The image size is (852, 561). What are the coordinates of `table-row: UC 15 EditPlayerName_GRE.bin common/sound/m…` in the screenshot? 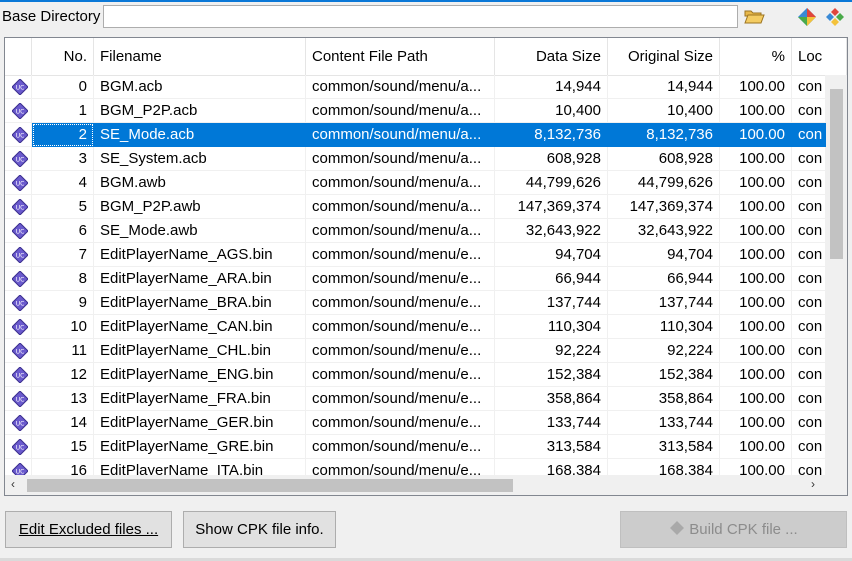 It's located at (415, 447).